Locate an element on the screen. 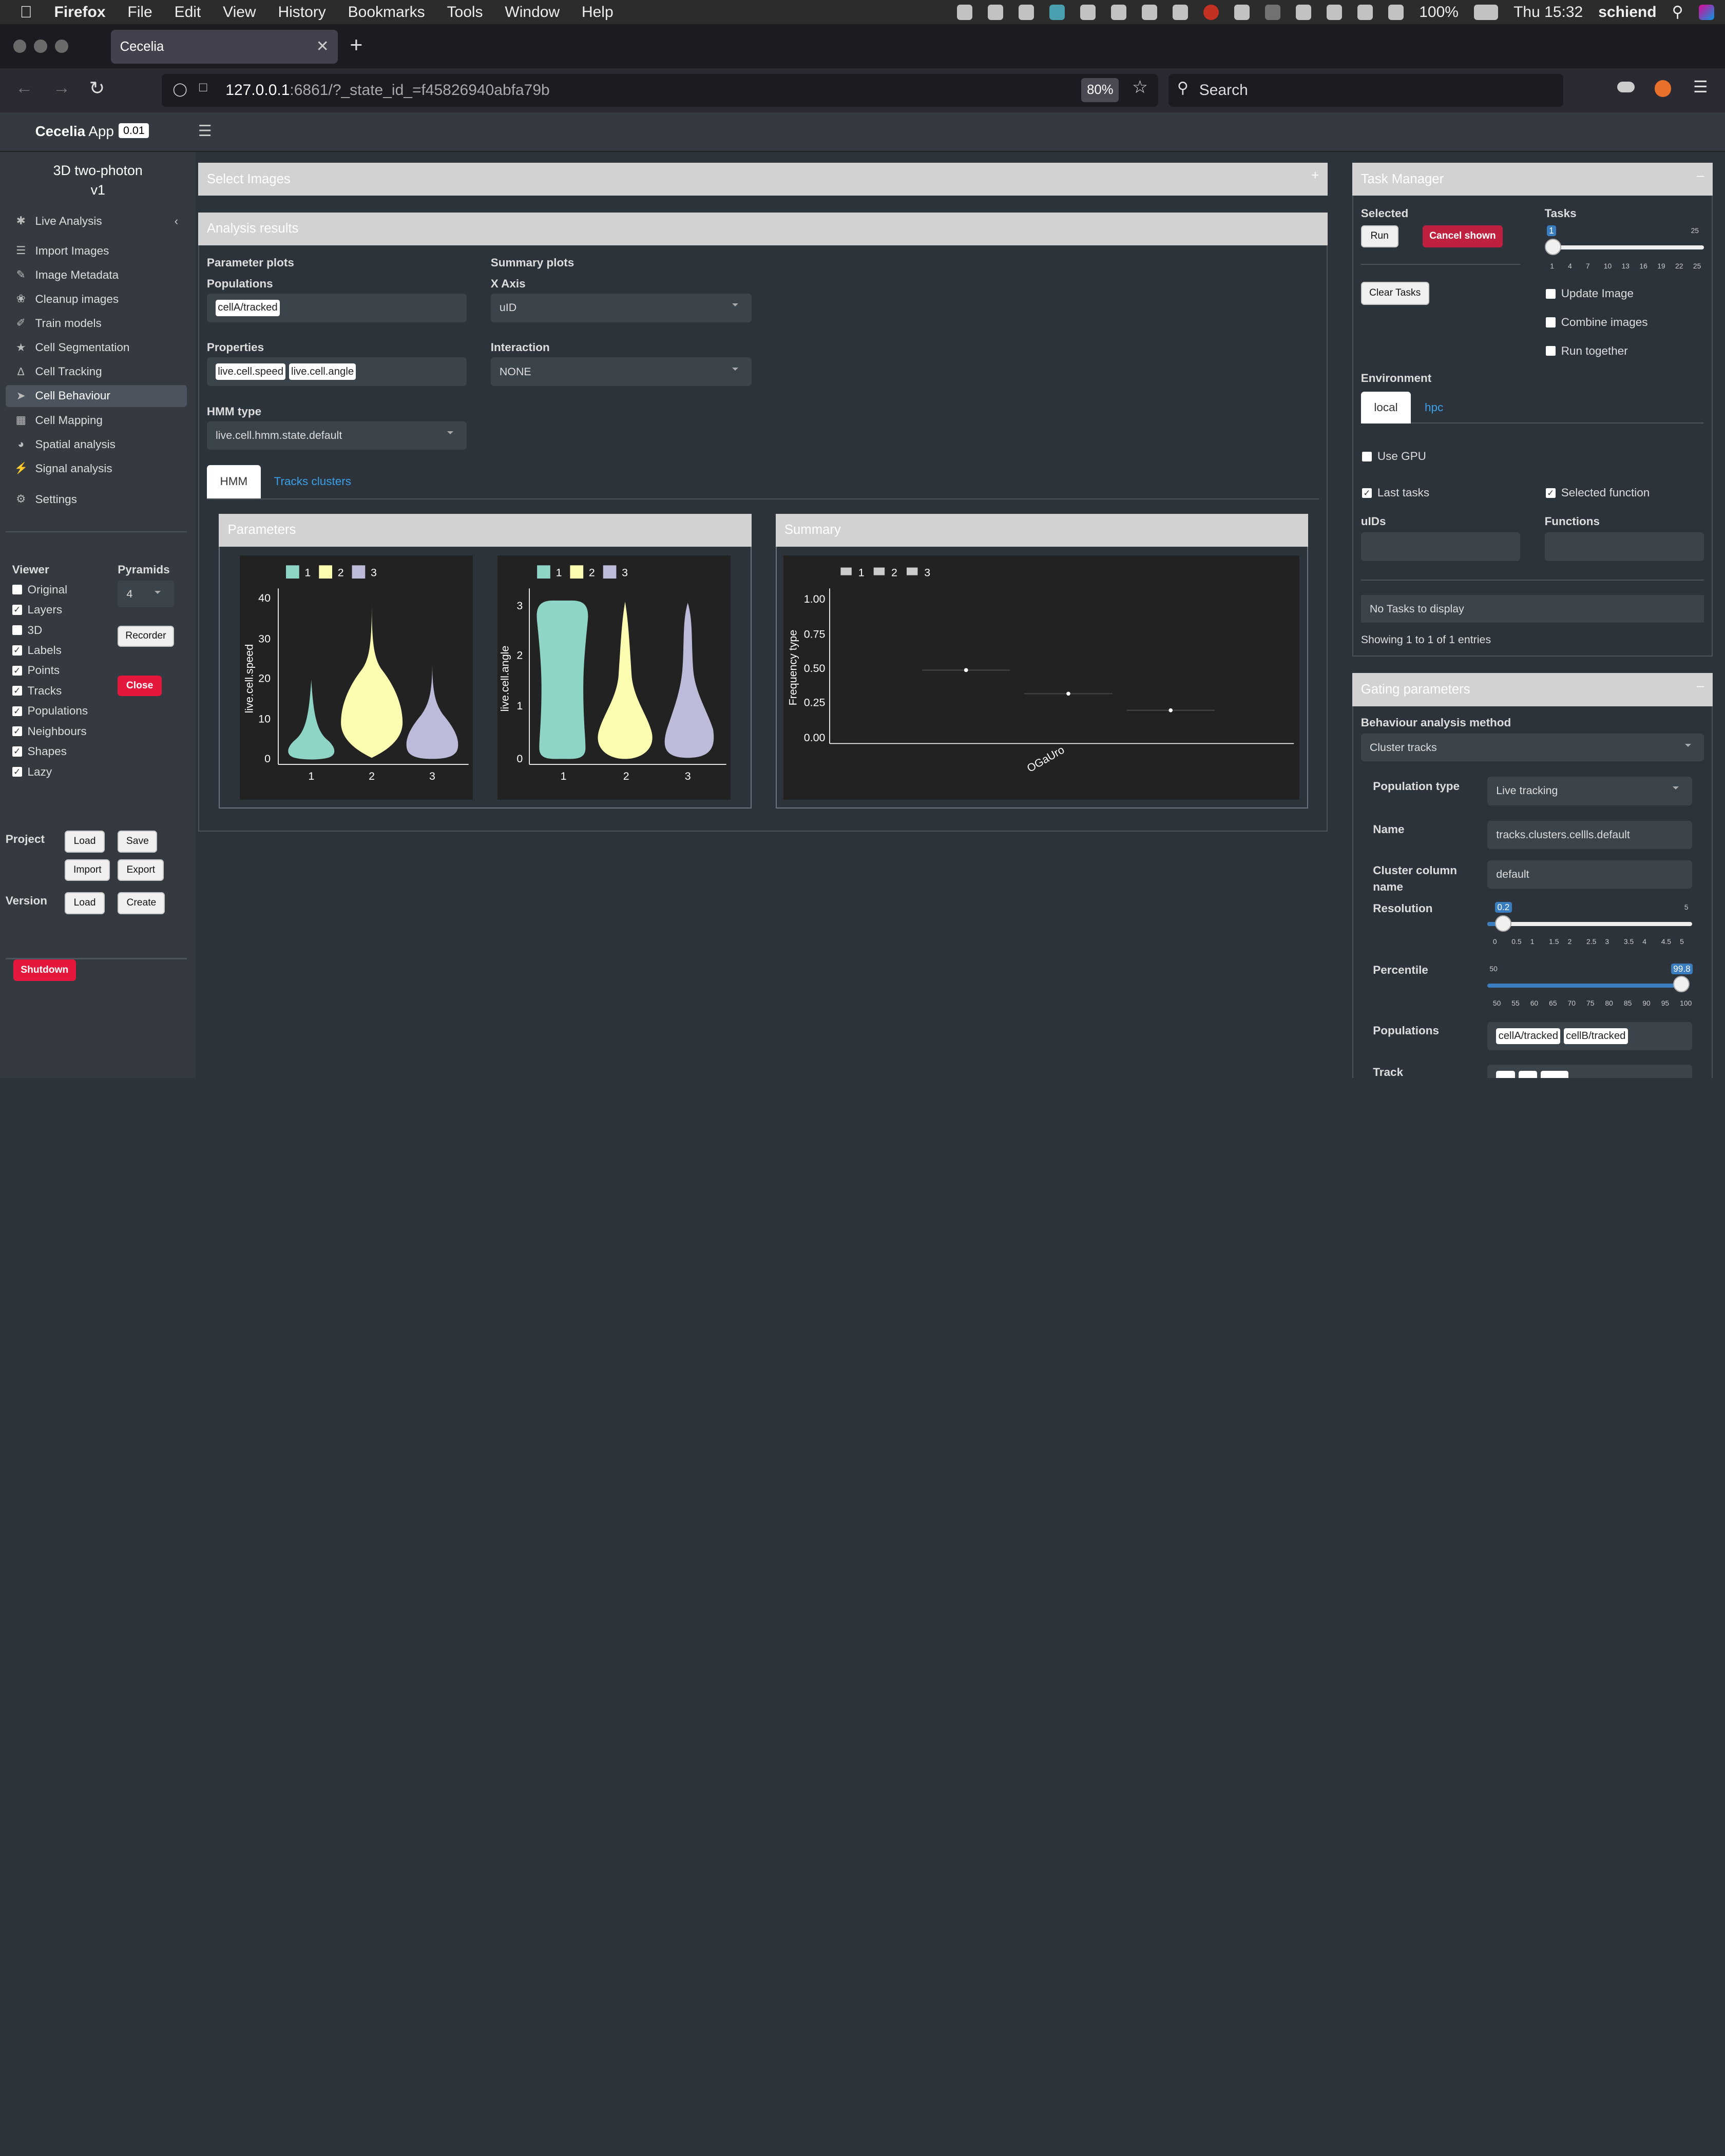 The height and width of the screenshot is (2156, 1725). new-tab-icon: + is located at coordinates (356, 45).